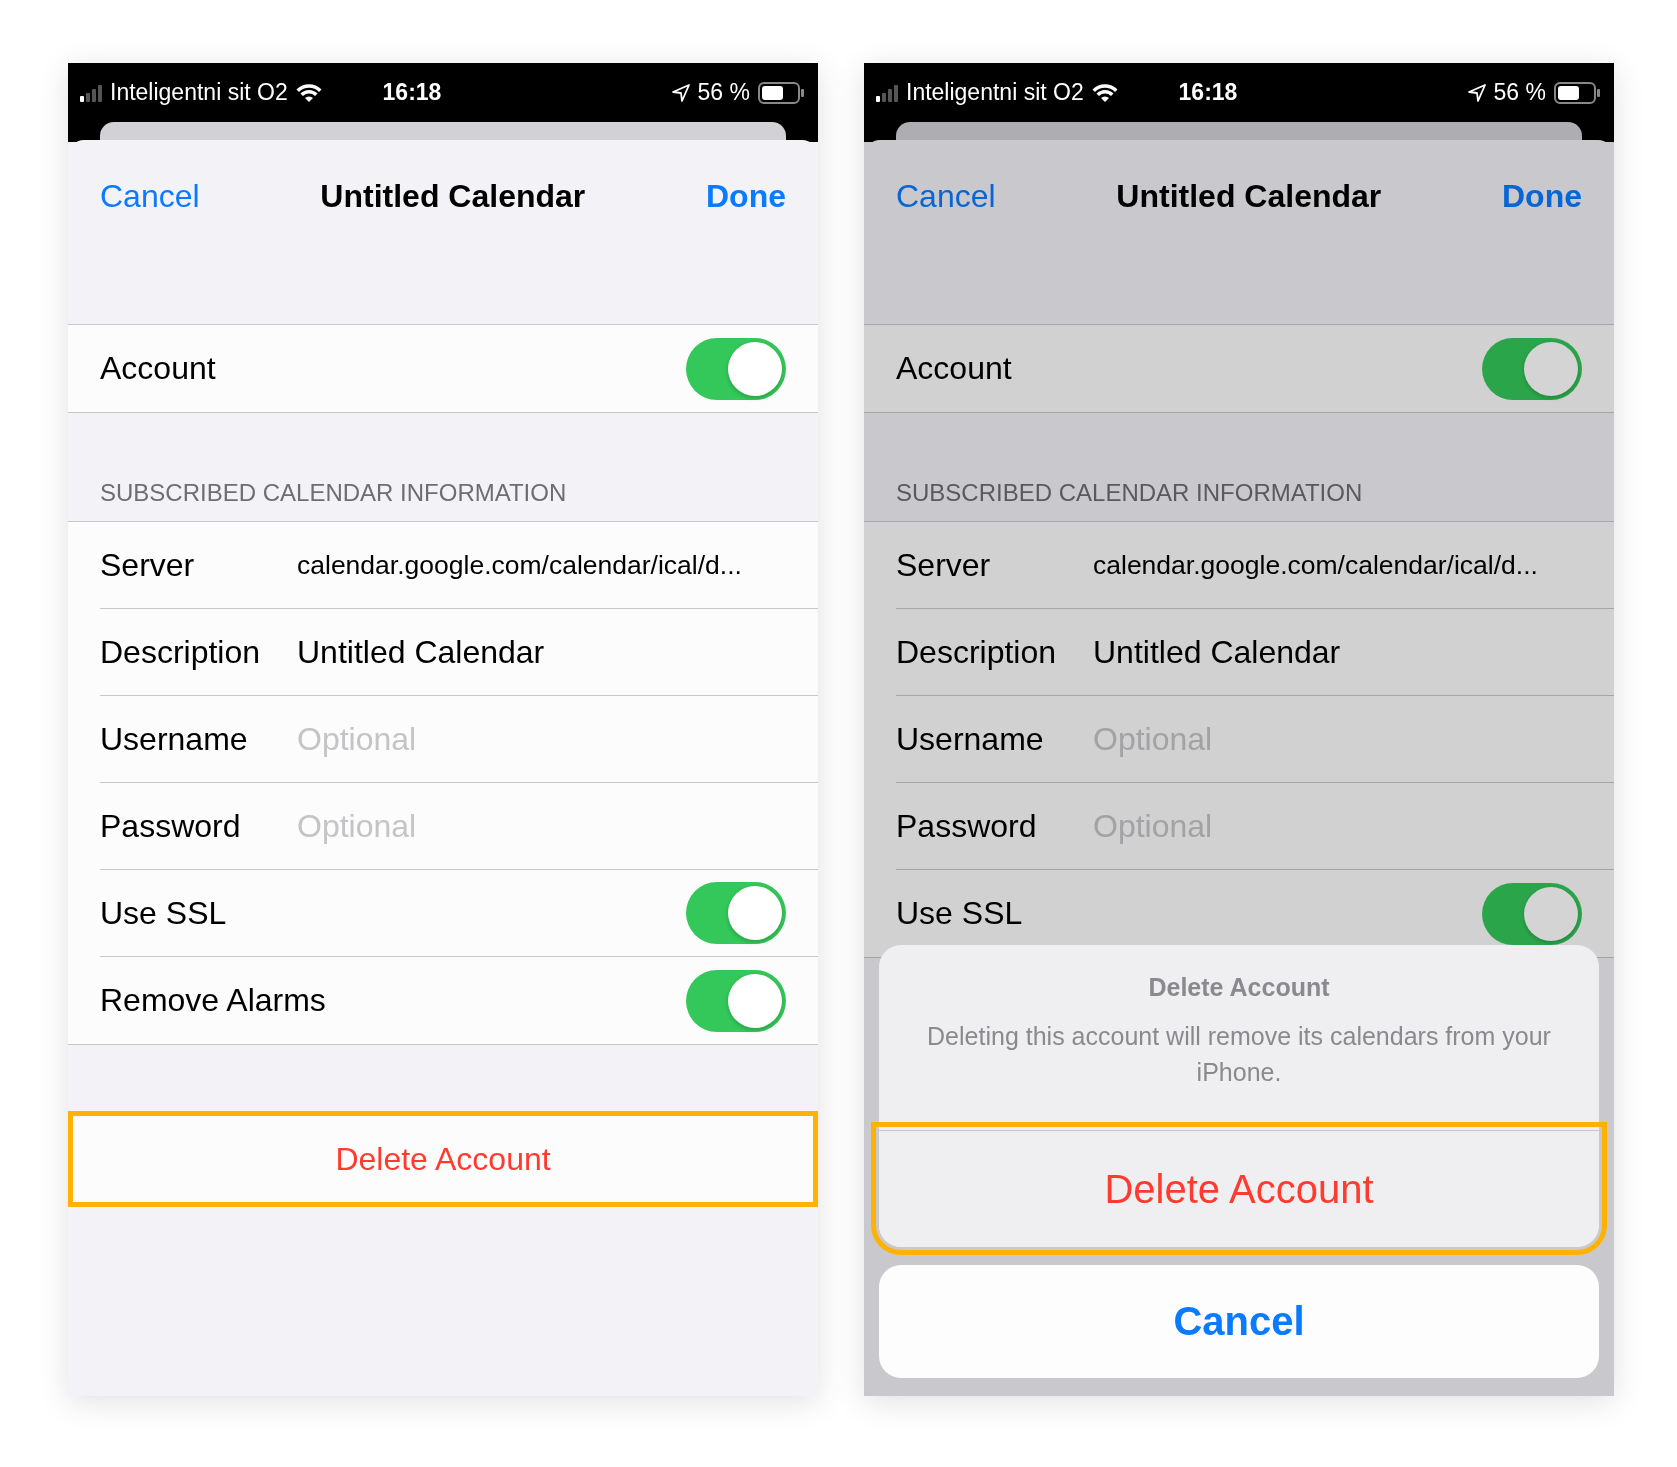  I want to click on row-label: Remove Alarms, so click(213, 1000).